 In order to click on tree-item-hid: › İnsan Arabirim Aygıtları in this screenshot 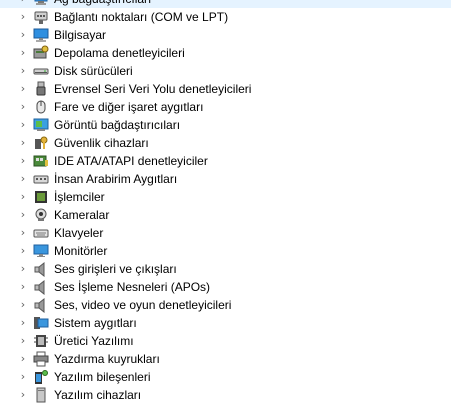, I will do `click(225, 179)`.